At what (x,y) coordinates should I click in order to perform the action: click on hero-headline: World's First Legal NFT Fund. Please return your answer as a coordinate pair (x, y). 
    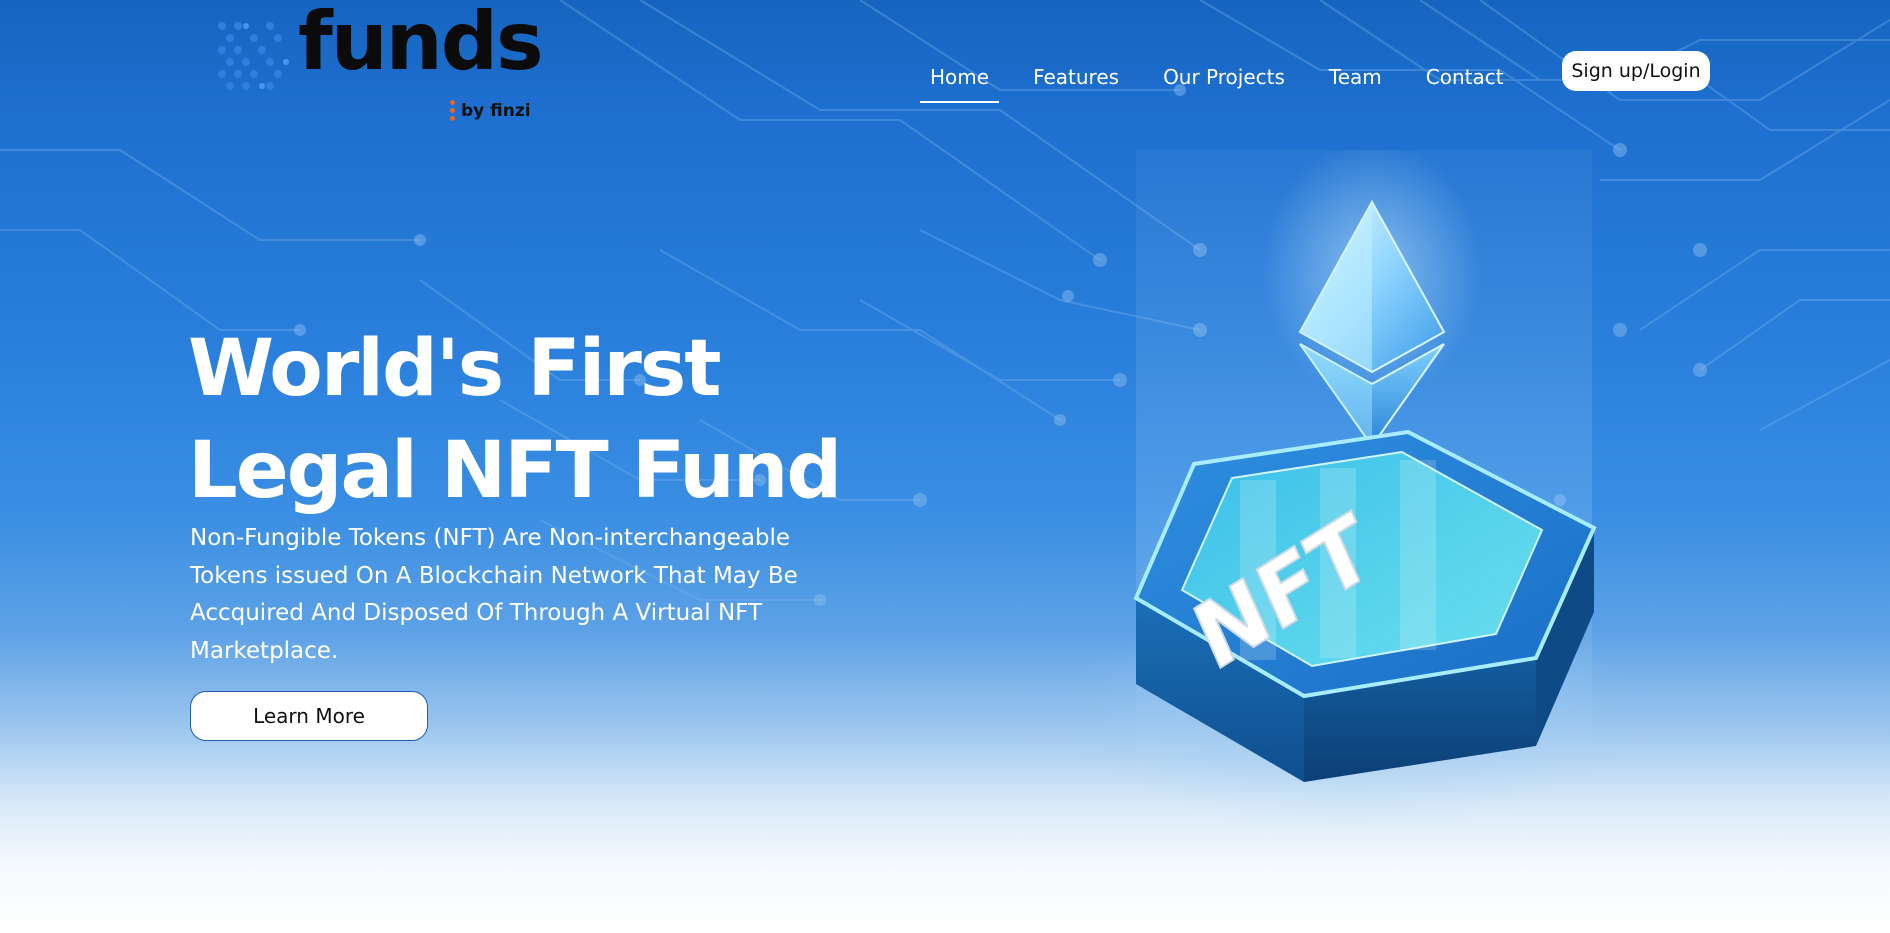
    Looking at the image, I should click on (538, 420).